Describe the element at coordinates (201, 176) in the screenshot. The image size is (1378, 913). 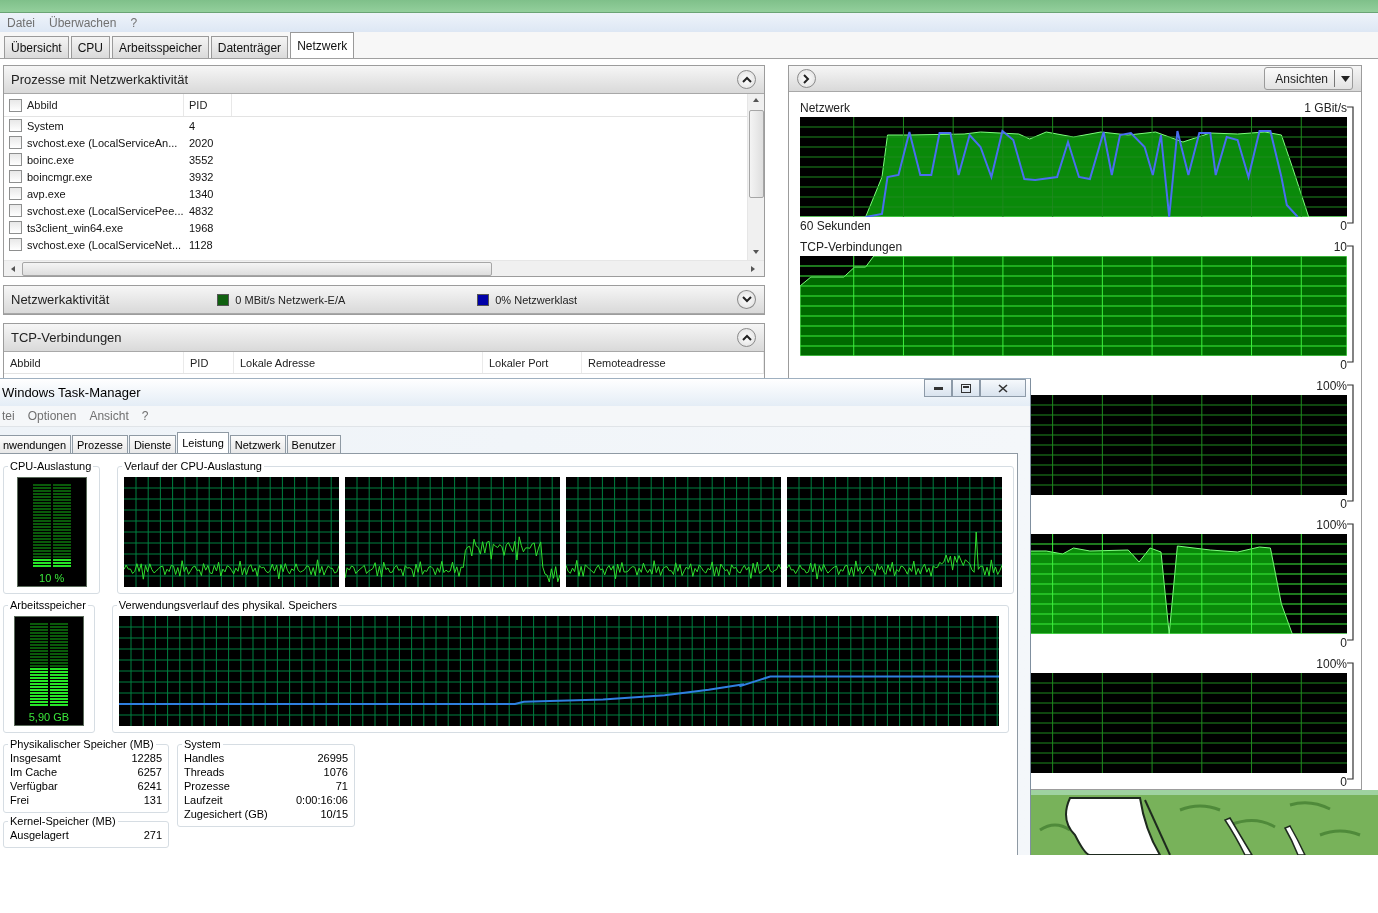
I see `table-cell-text: 3932` at that location.